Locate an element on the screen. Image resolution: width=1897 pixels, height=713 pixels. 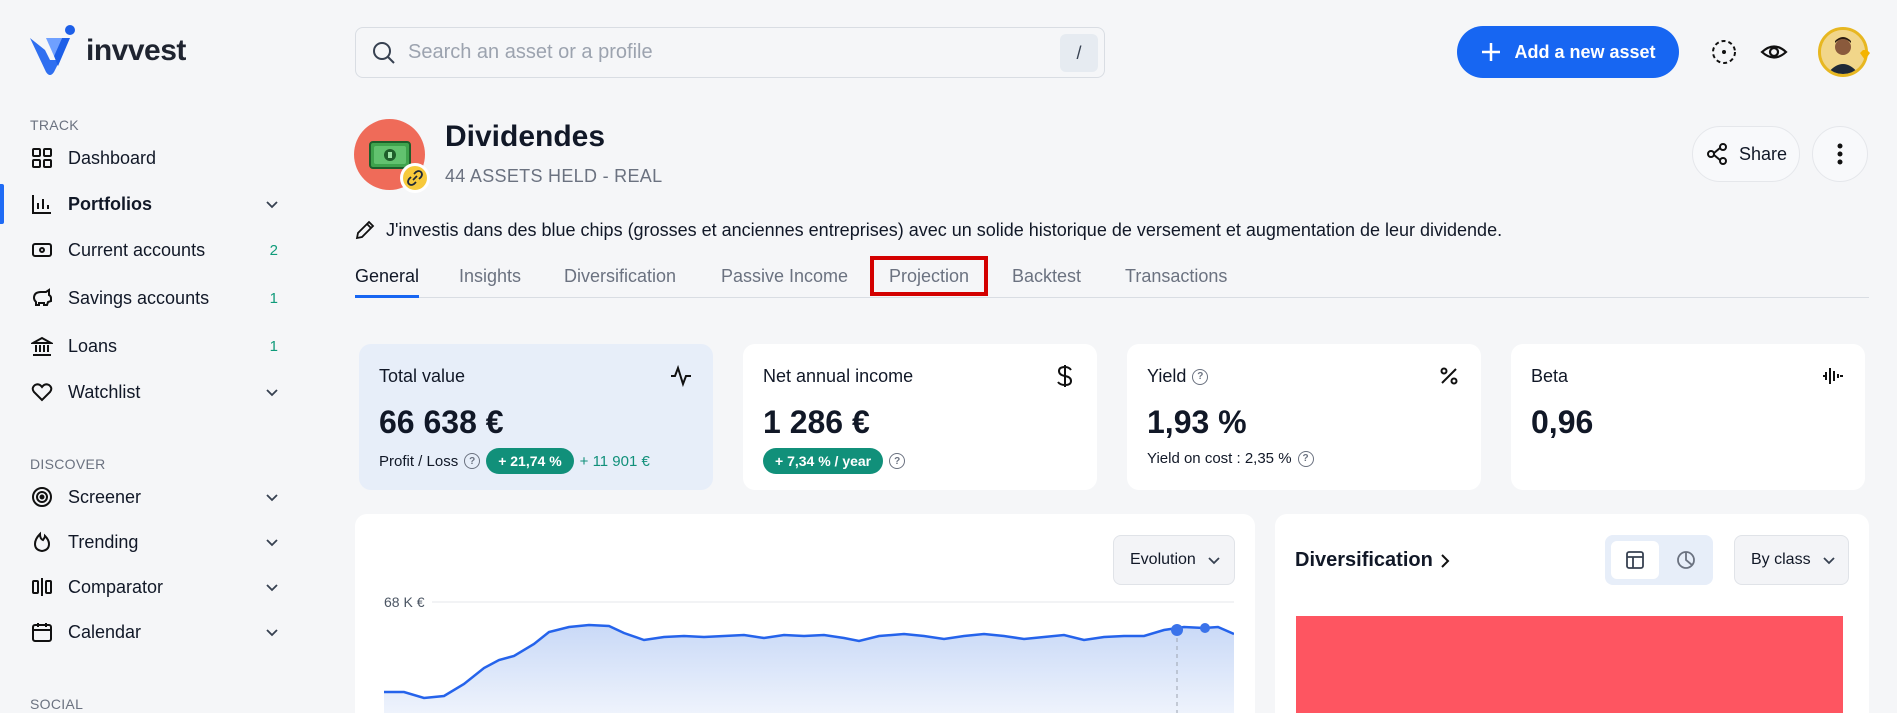
bar-chart-icon is located at coordinates (42, 204).